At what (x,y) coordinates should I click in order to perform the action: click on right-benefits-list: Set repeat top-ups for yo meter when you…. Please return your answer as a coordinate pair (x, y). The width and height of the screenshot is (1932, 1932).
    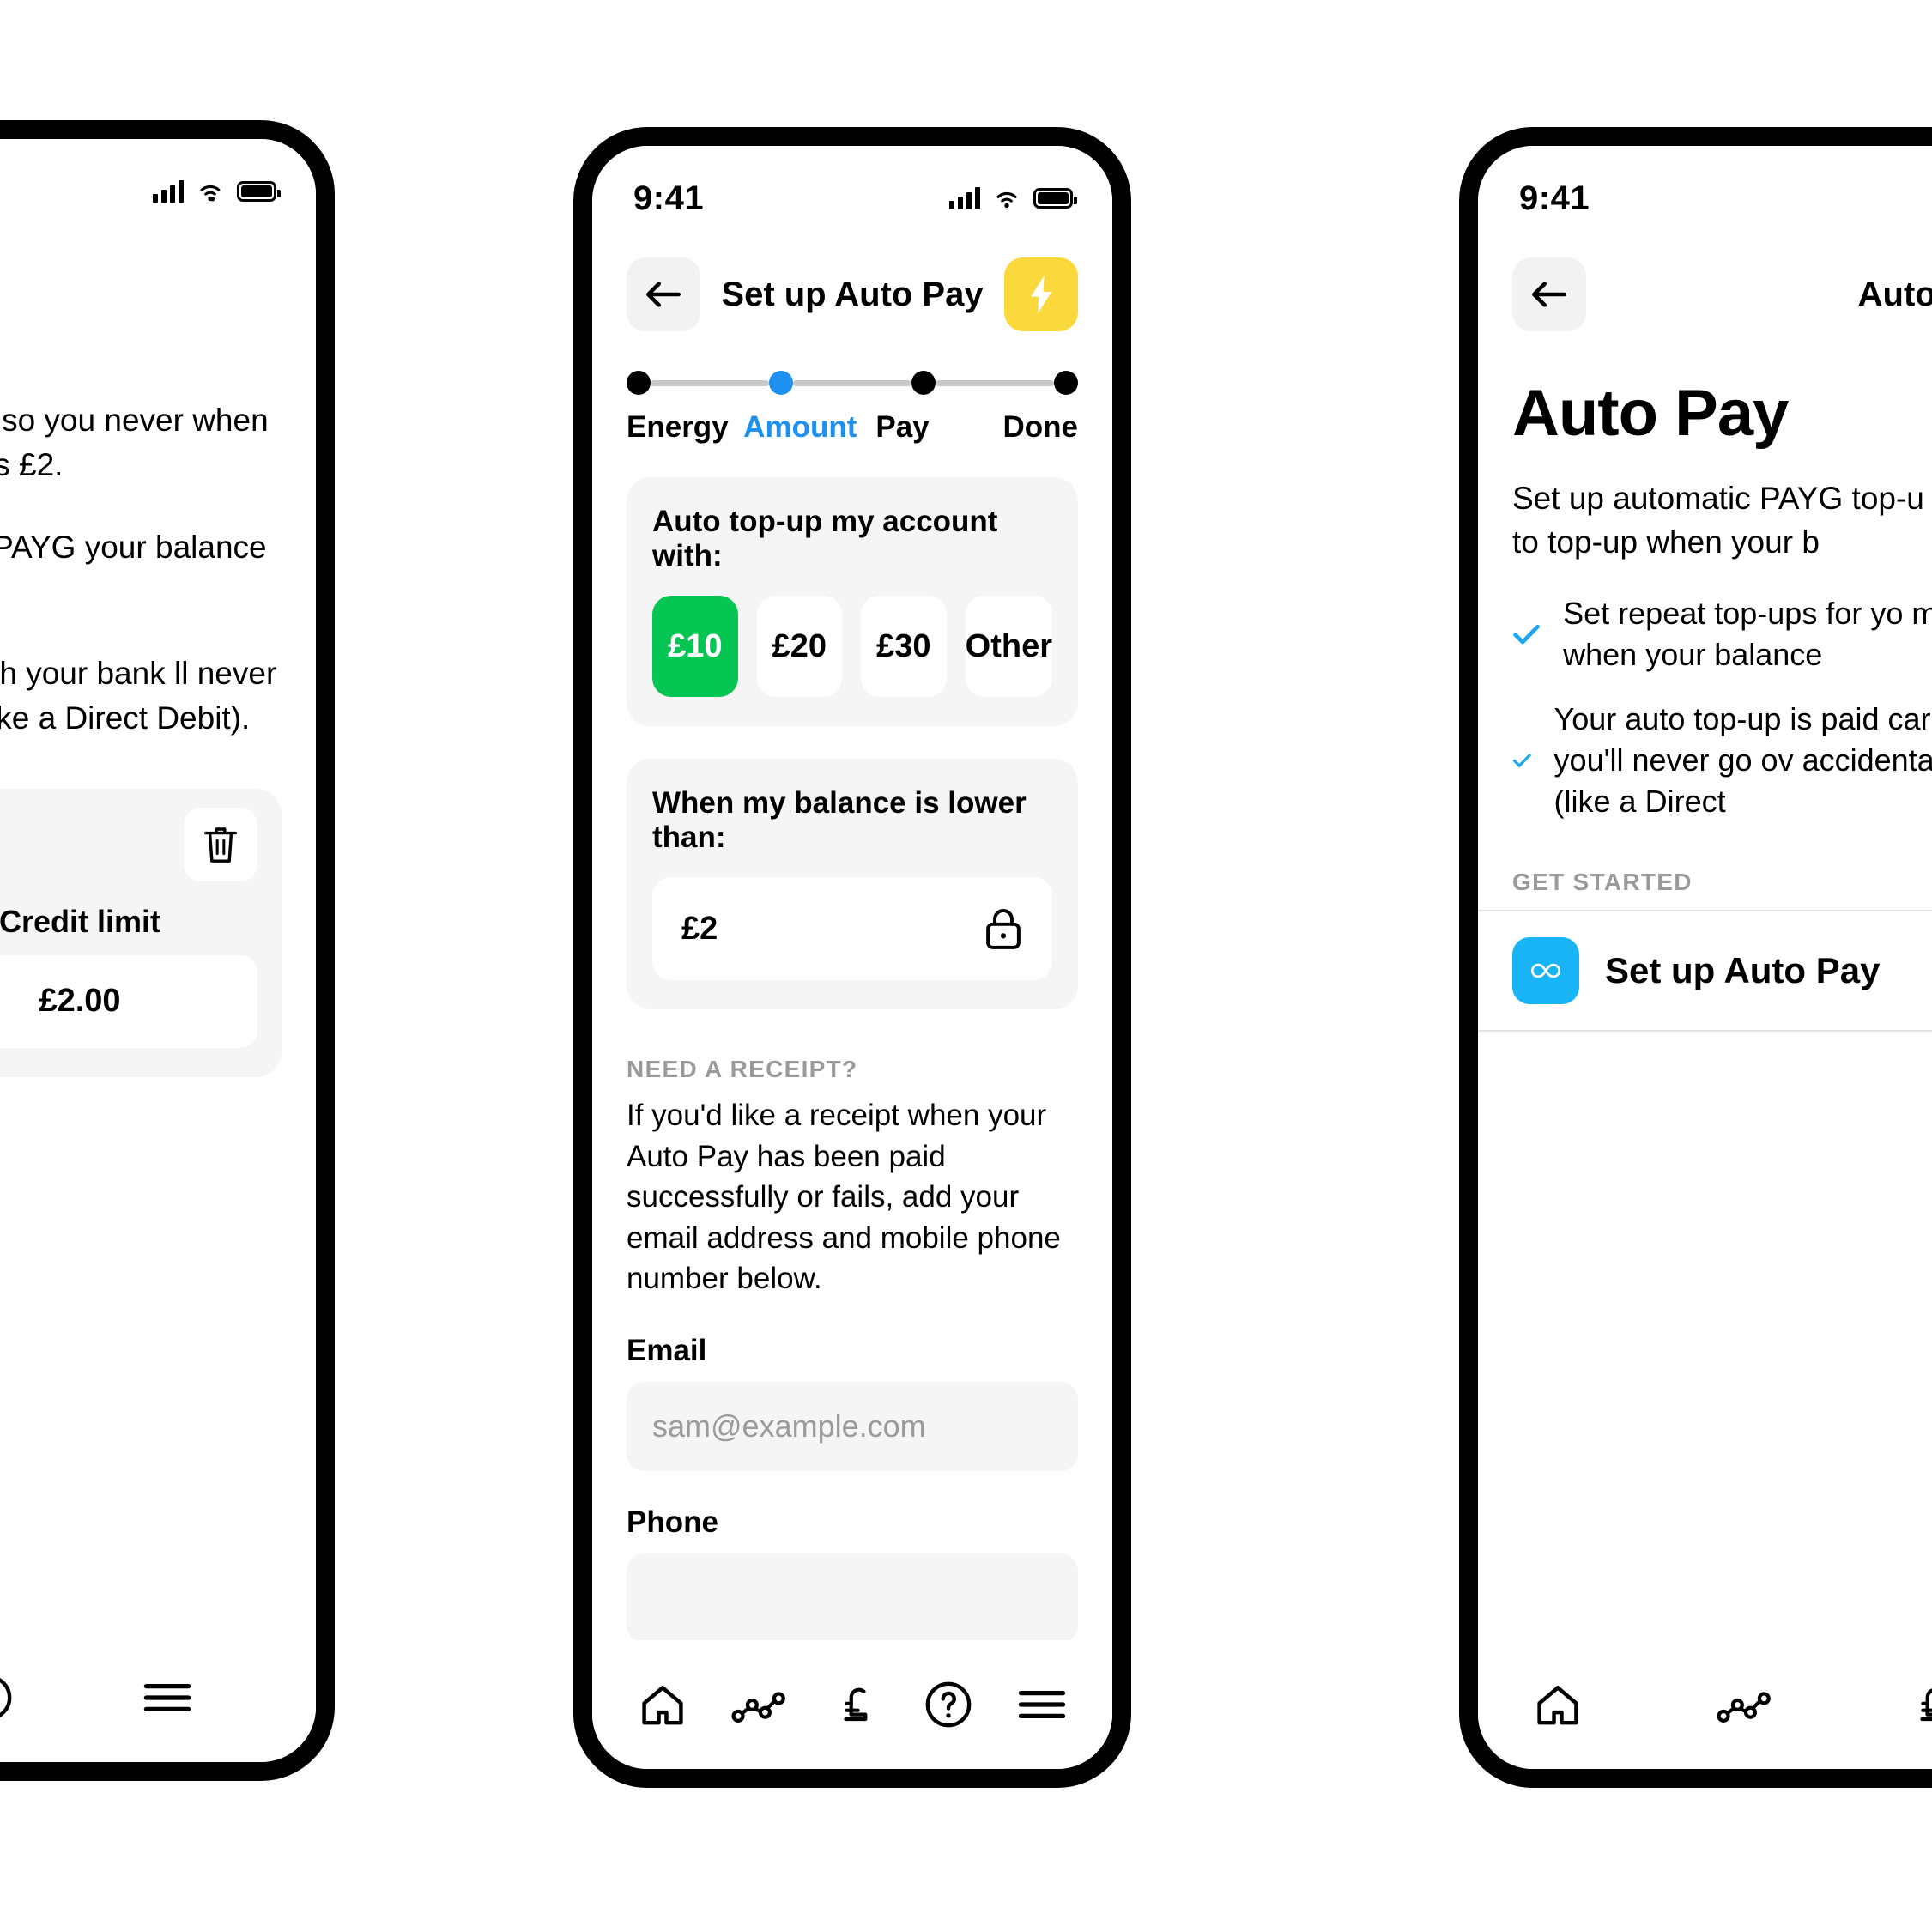
    Looking at the image, I should click on (1705, 693).